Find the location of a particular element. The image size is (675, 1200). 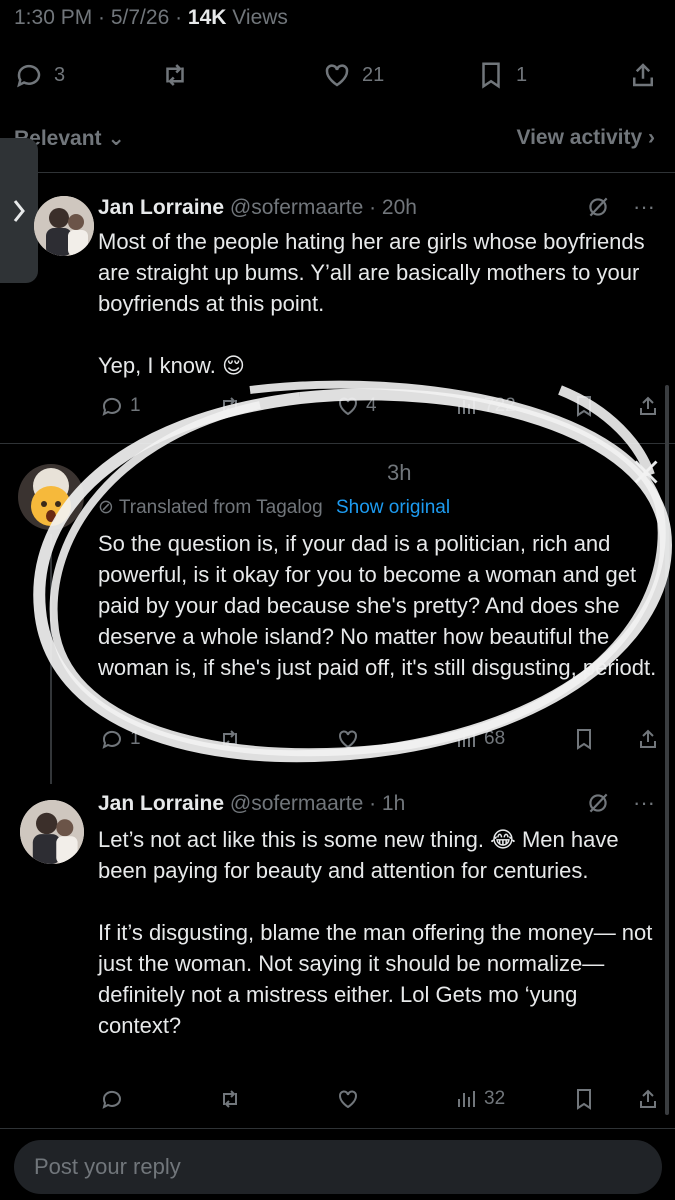

reply-button: 3 is located at coordinates (39, 75).